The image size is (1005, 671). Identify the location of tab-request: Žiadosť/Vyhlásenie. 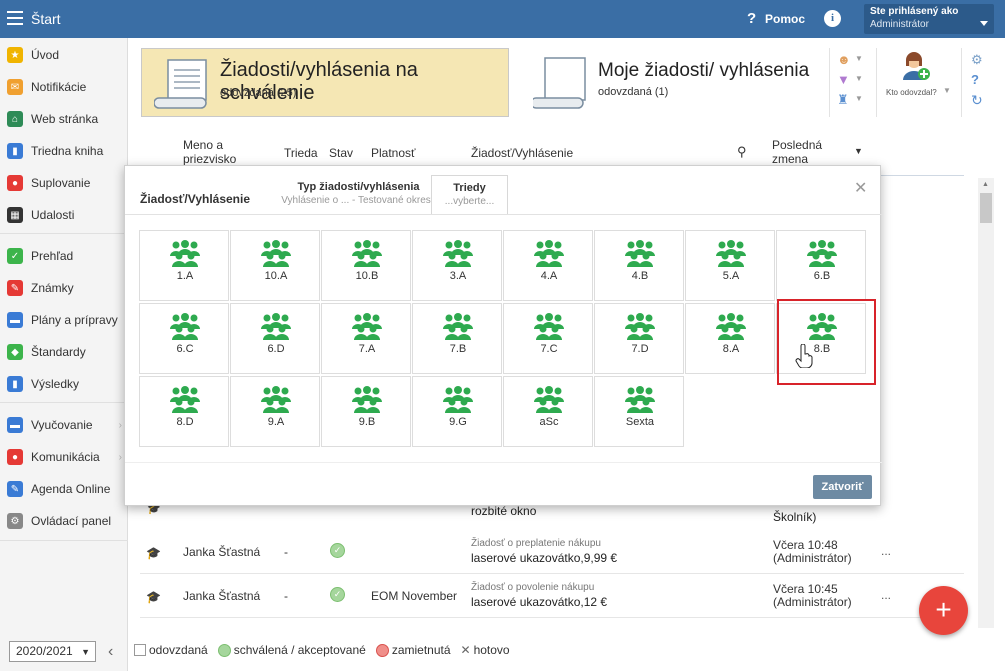
(195, 199).